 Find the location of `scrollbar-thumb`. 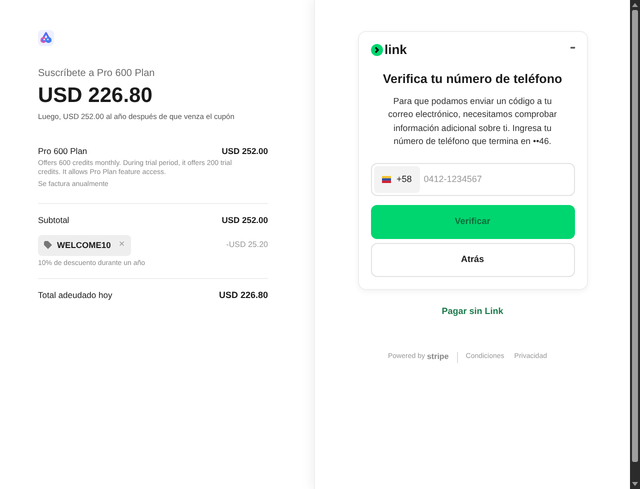

scrollbar-thumb is located at coordinates (635, 236).